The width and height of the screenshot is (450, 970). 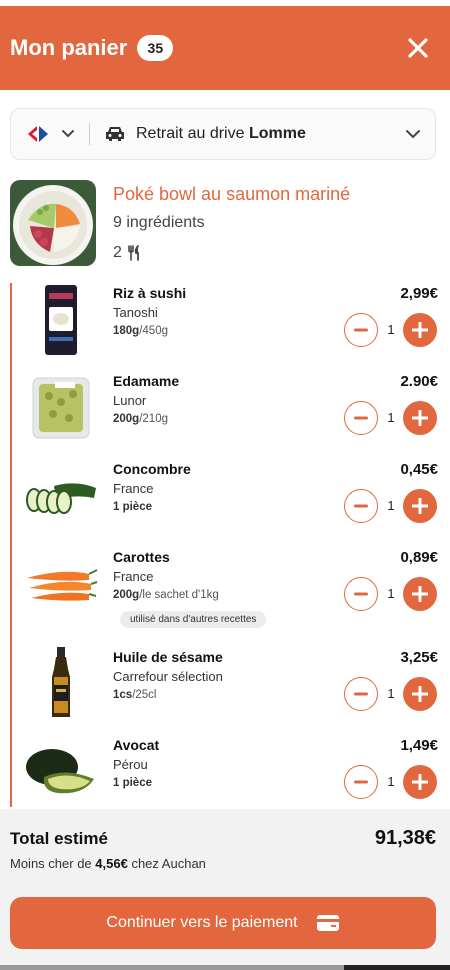 What do you see at coordinates (159, 222) in the screenshot?
I see `recipe-ingredients-count: 9 ingrédients` at bounding box center [159, 222].